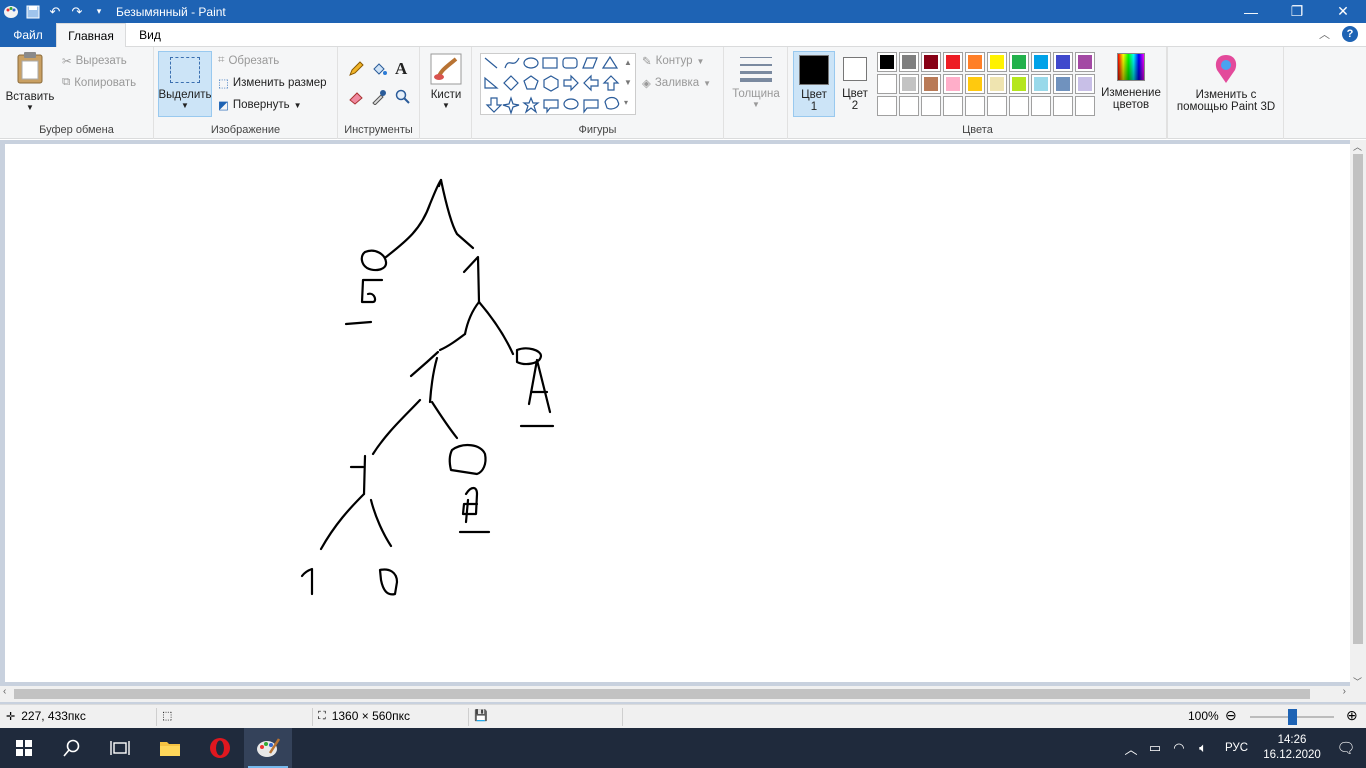  Describe the element at coordinates (30, 81) in the screenshot. I see `paste-button: Вставить ▼` at that location.